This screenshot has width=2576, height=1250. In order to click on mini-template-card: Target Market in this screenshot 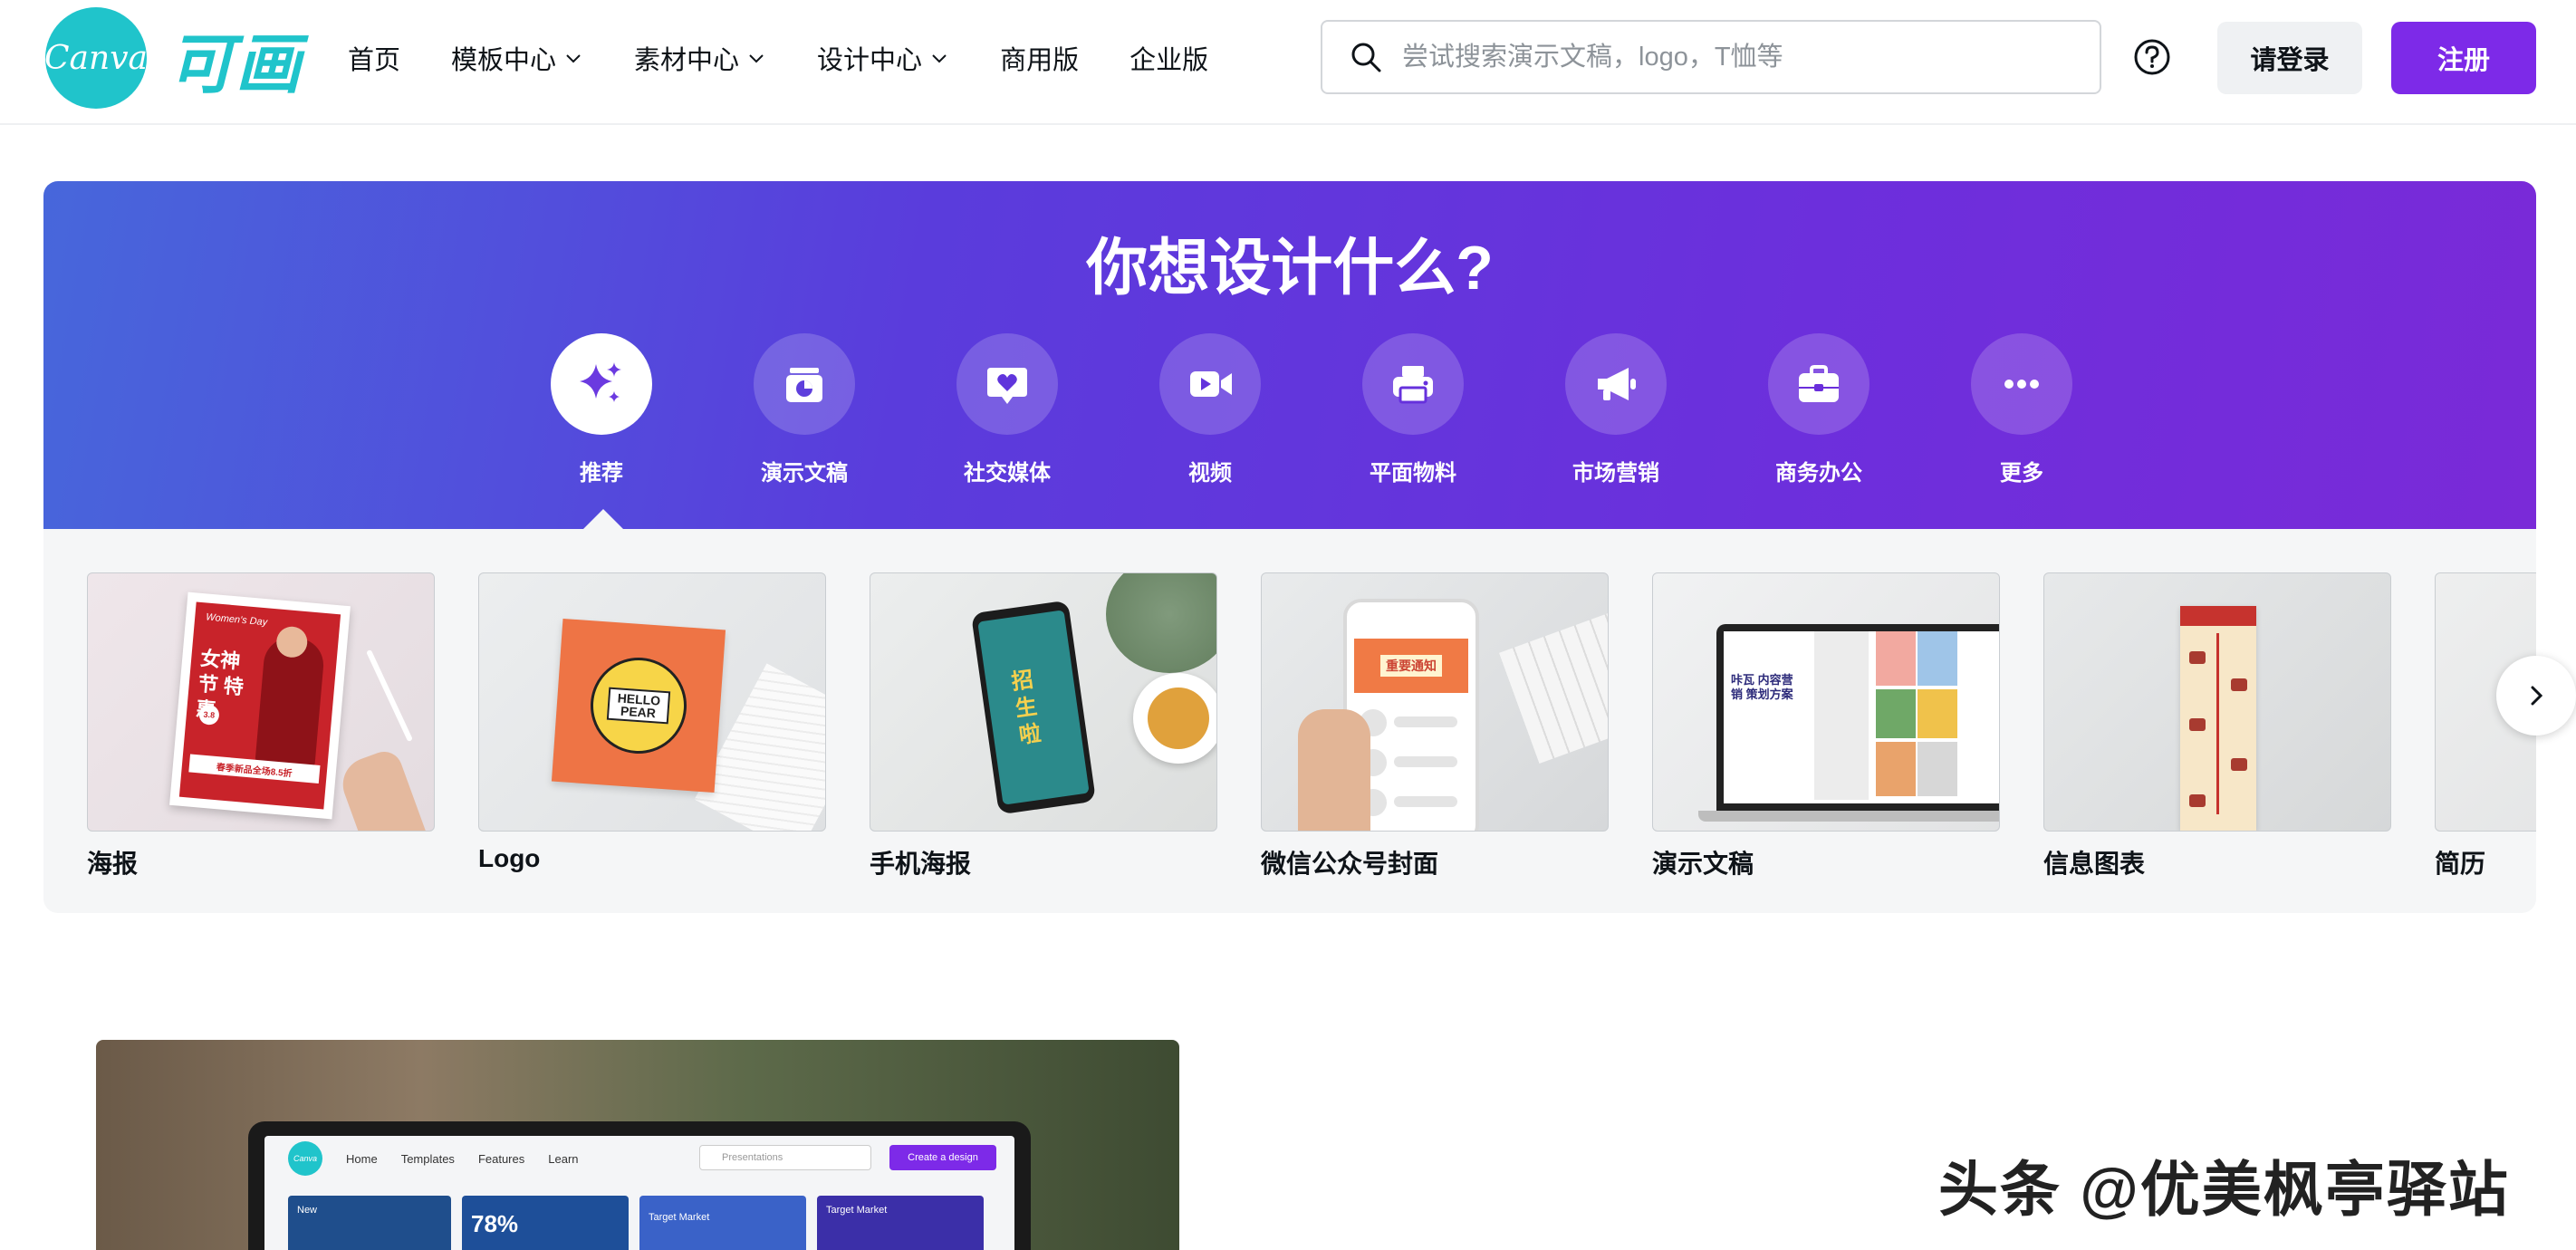, I will do `click(722, 1223)`.